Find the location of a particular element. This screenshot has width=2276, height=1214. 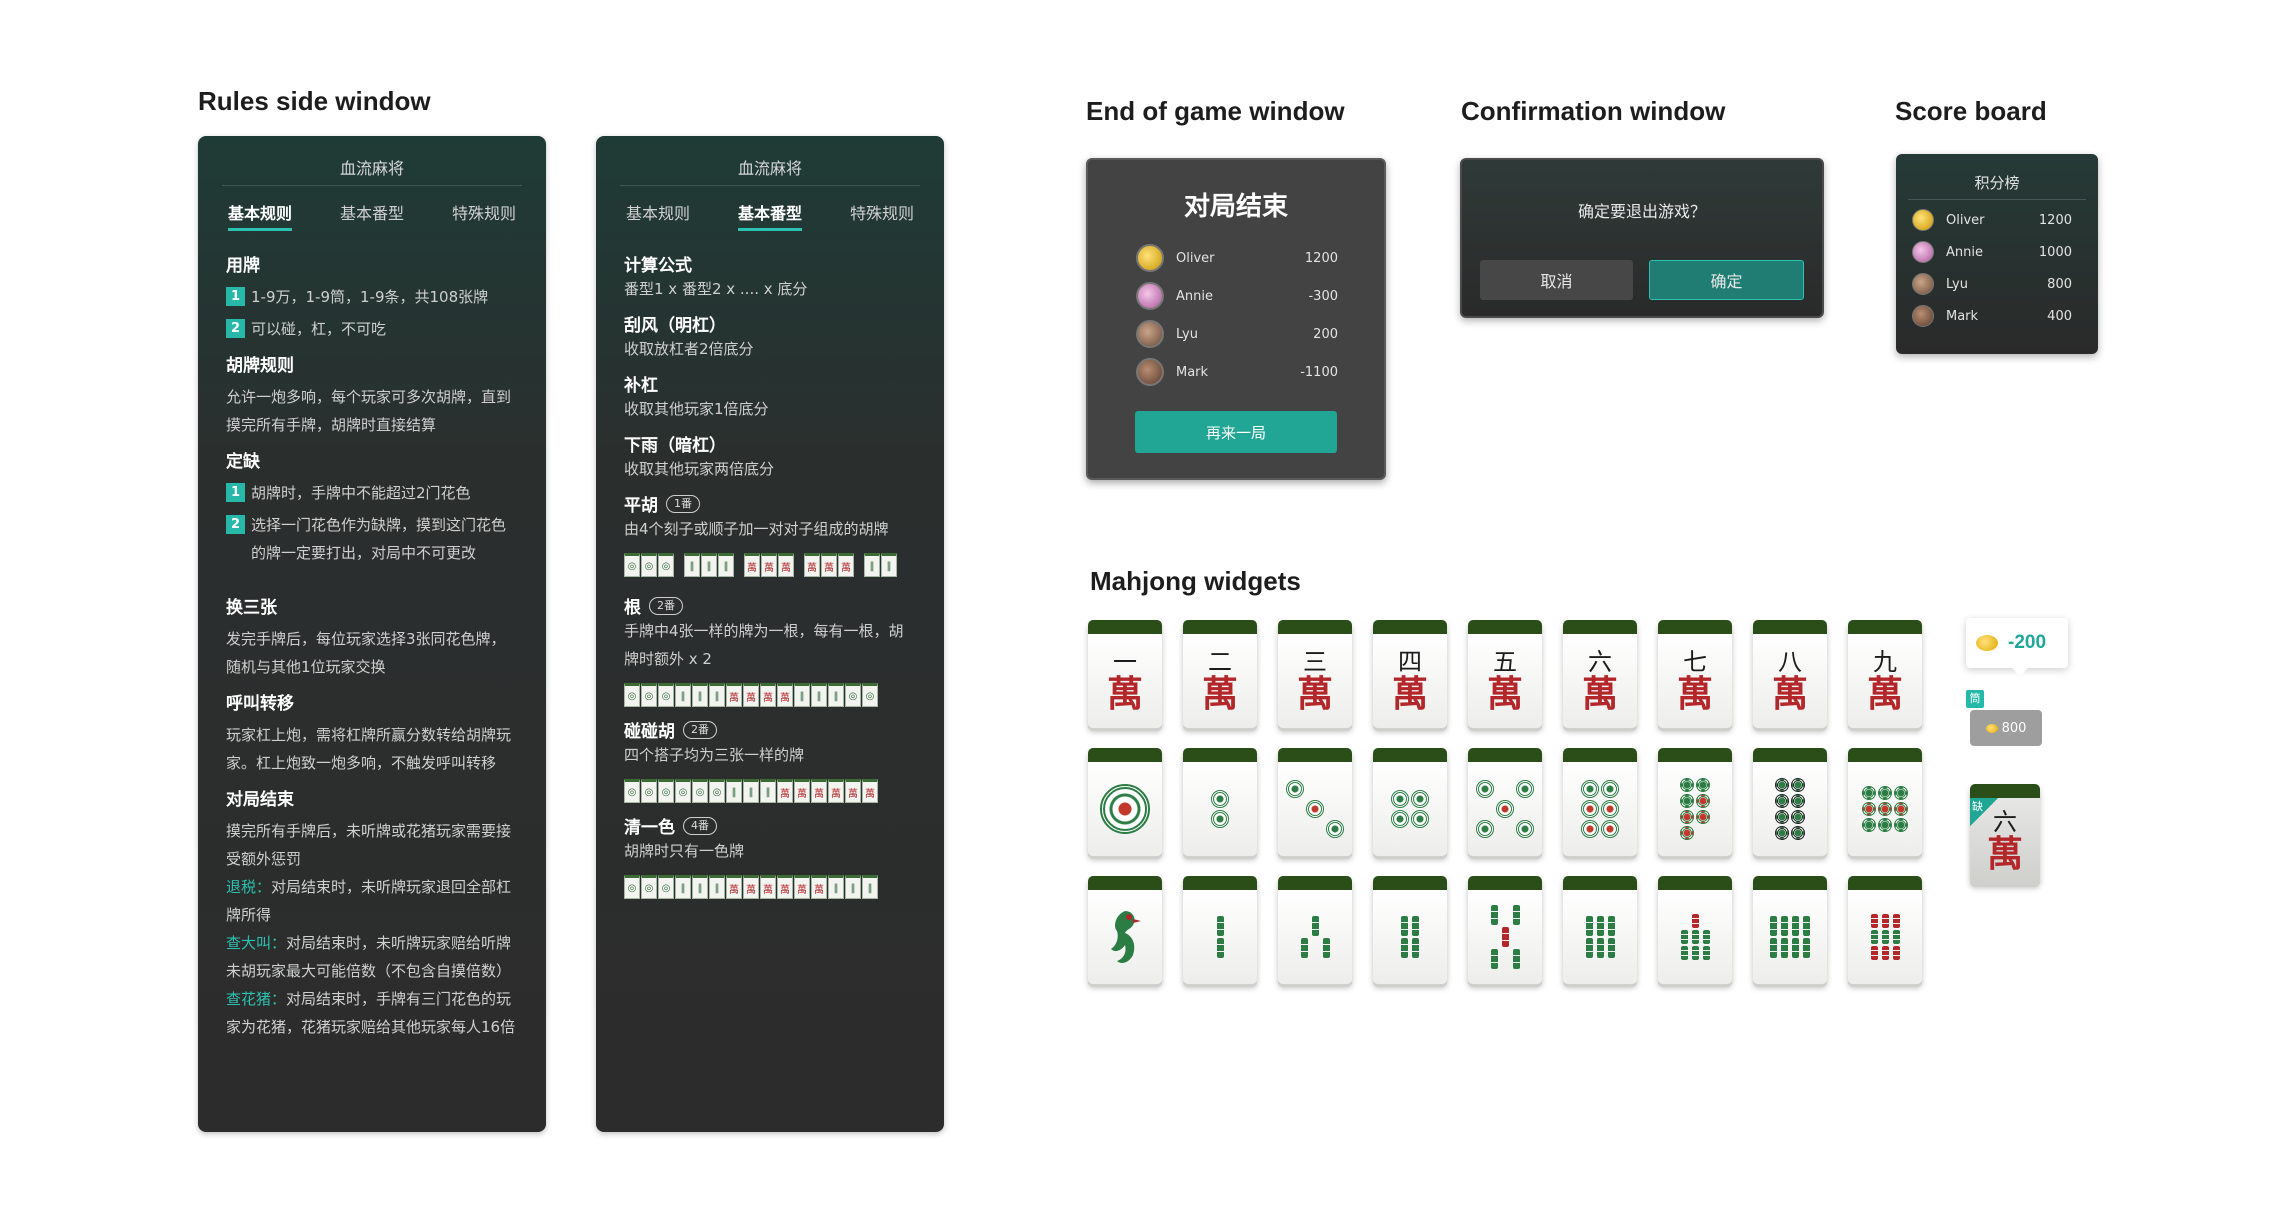

confirmation-heading: Confirmation window is located at coordinates (1593, 111).